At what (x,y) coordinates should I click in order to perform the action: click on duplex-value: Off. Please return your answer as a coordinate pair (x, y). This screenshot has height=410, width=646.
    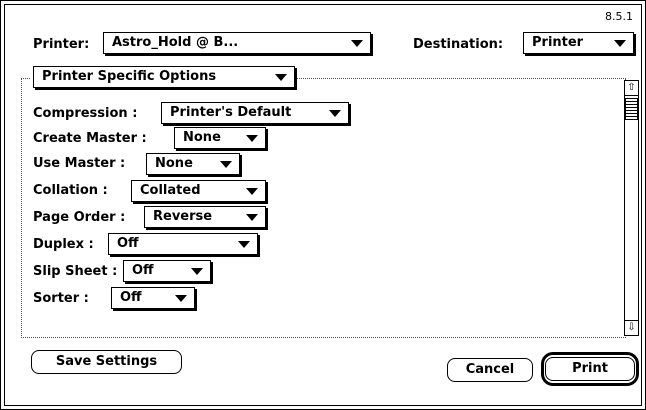
    Looking at the image, I should click on (128, 243).